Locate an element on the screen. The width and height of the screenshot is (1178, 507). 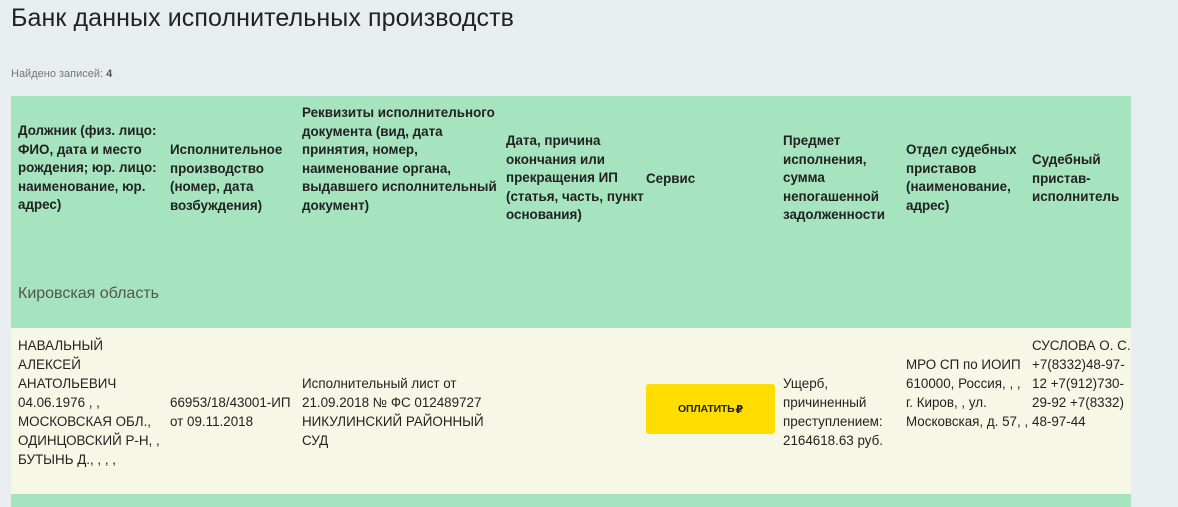
header-service: Сервис is located at coordinates (671, 178).